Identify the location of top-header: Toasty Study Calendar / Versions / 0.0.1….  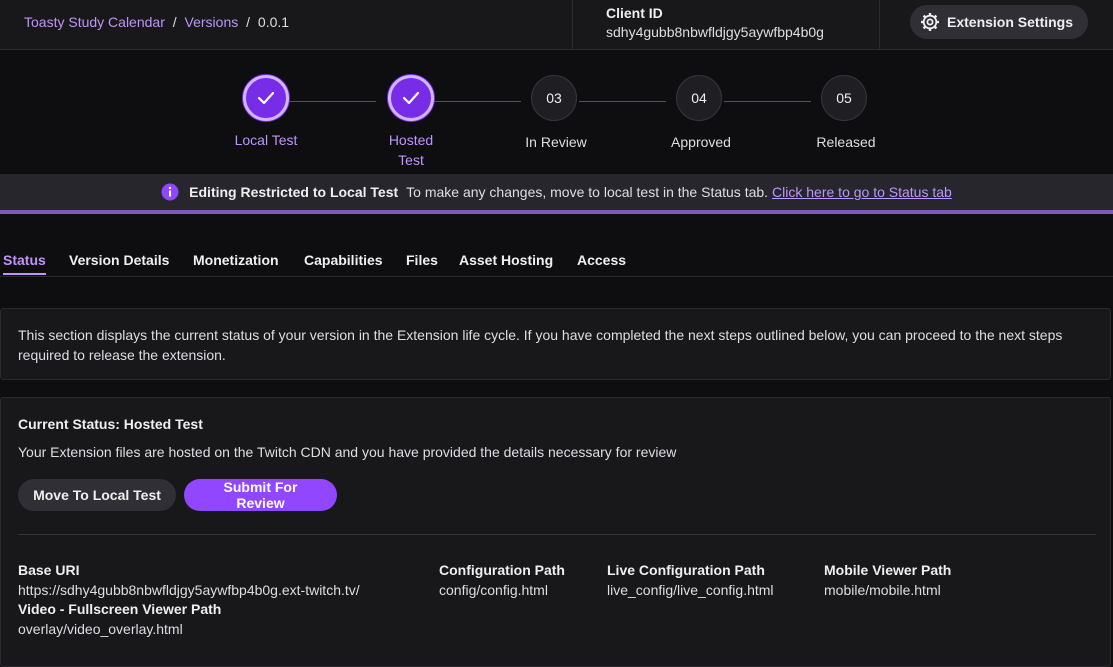
(556, 25).